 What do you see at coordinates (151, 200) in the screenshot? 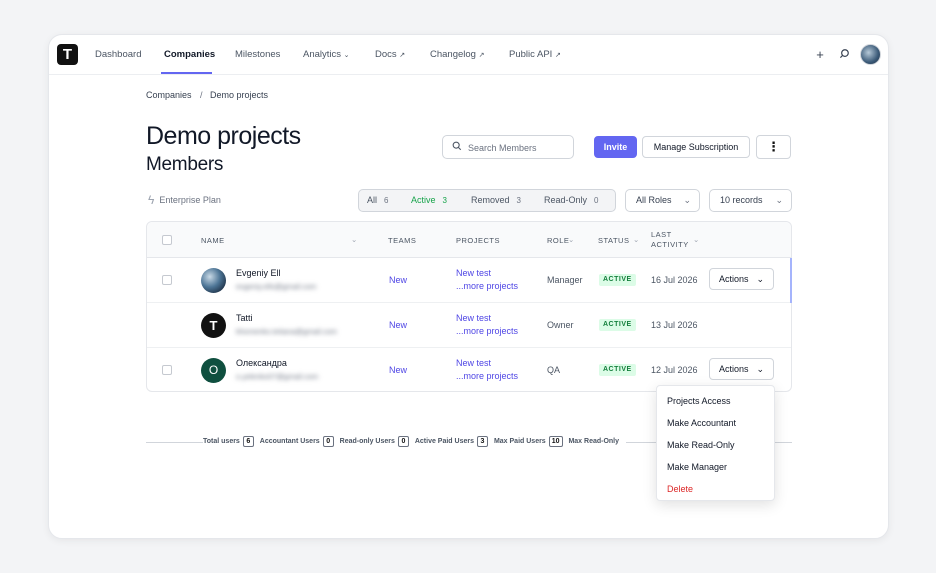
I see `lightning-icon: ϟ` at bounding box center [151, 200].